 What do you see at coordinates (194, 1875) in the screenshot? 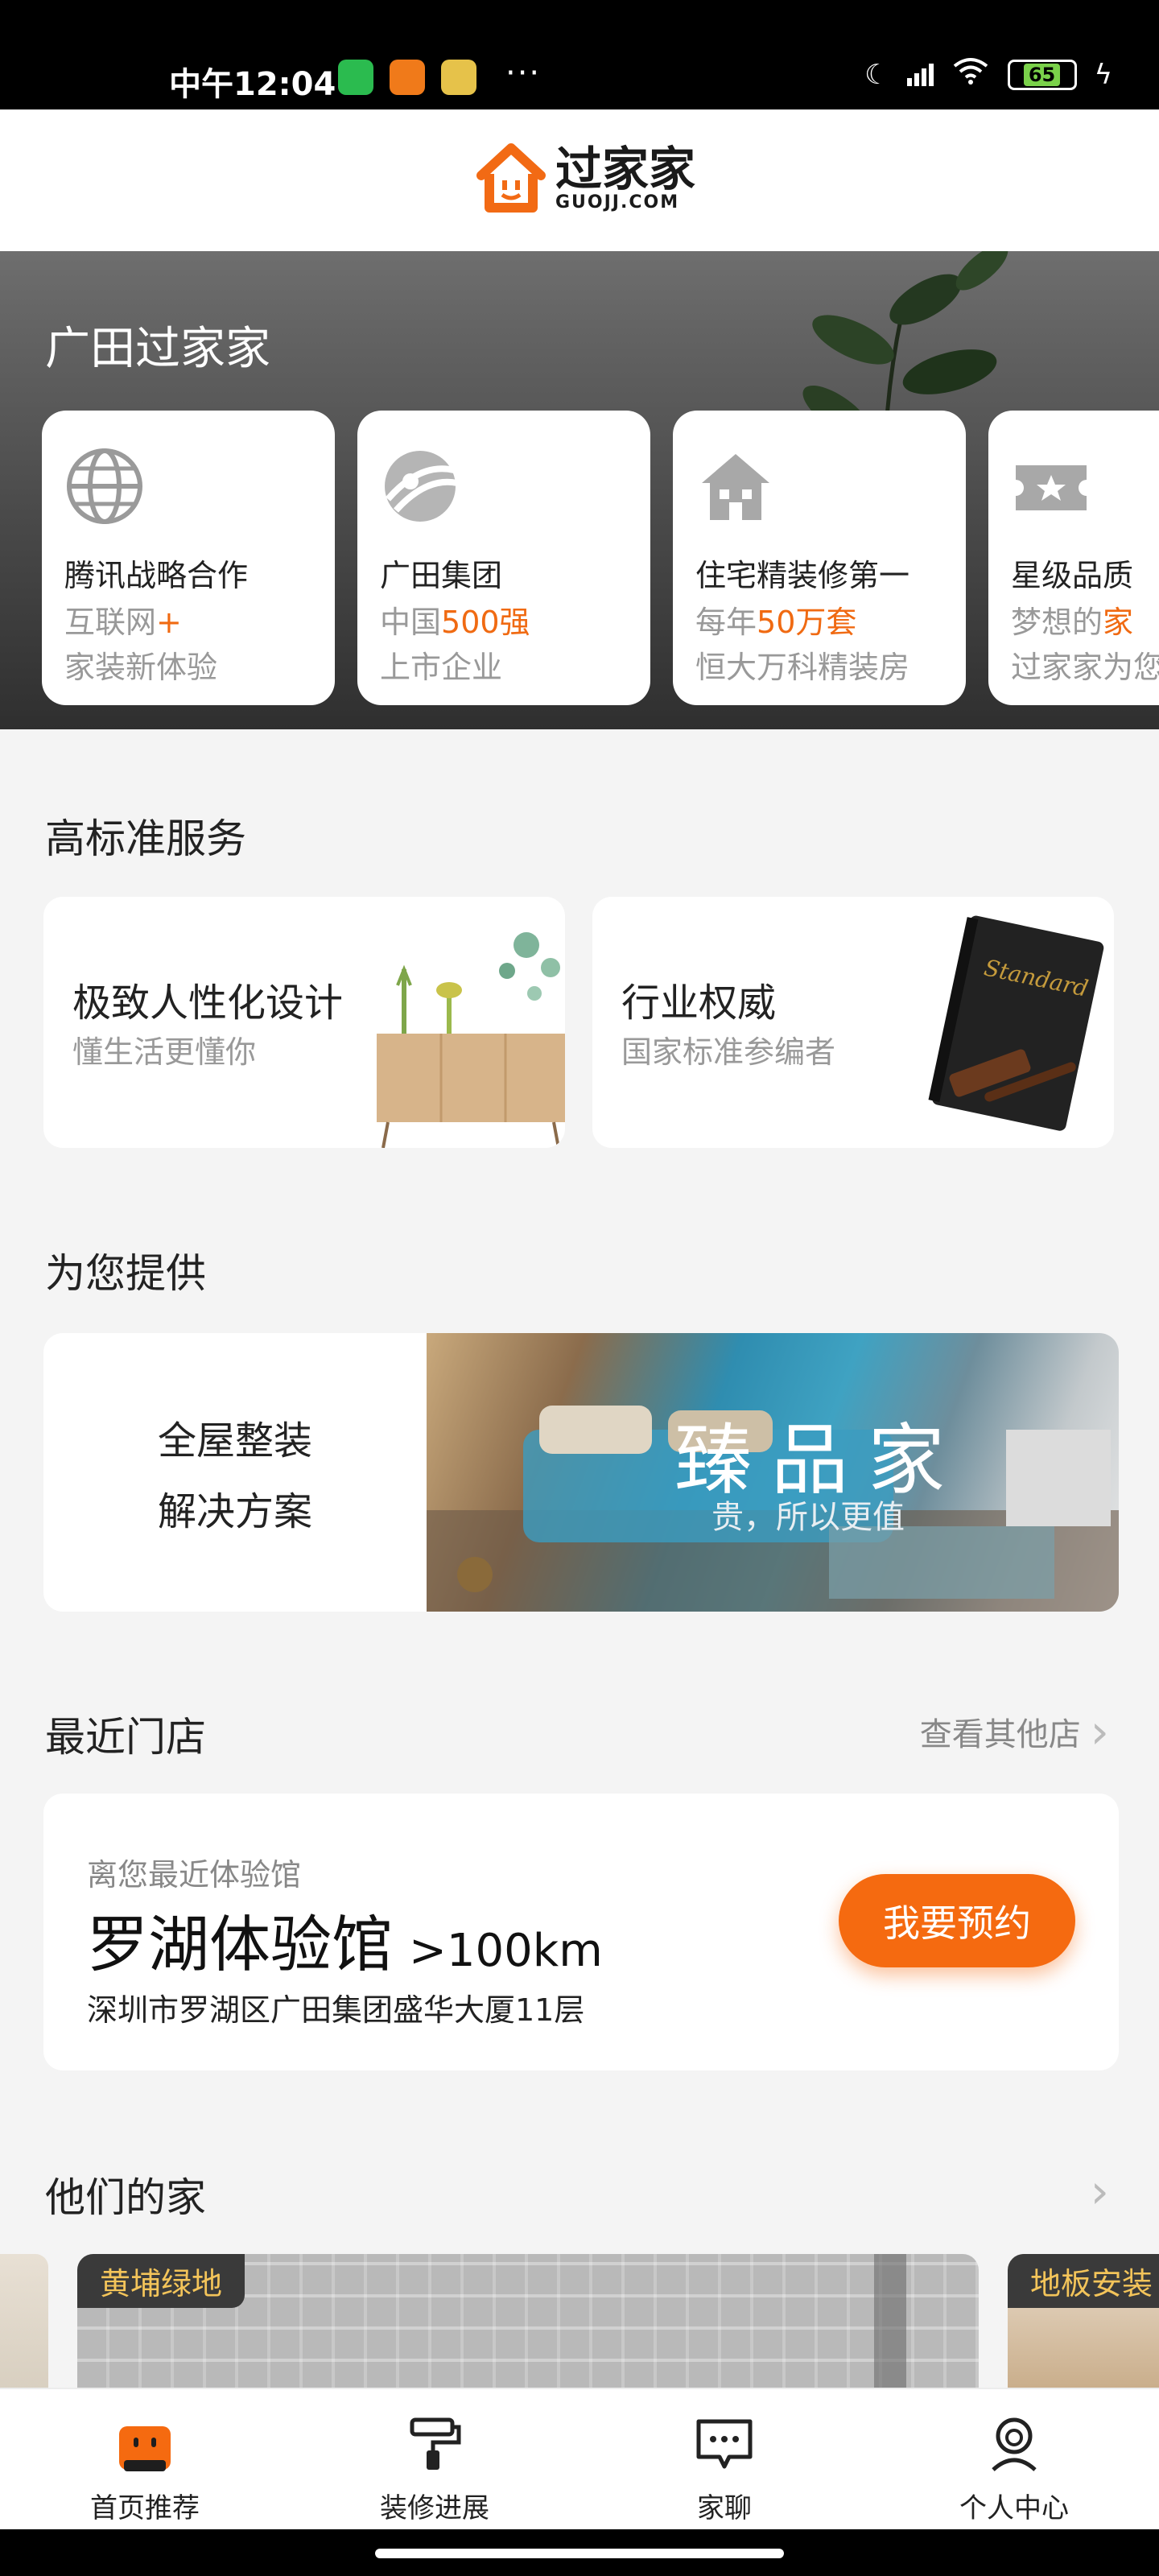
I see `nearest-store-label: 离您最近体验馆` at bounding box center [194, 1875].